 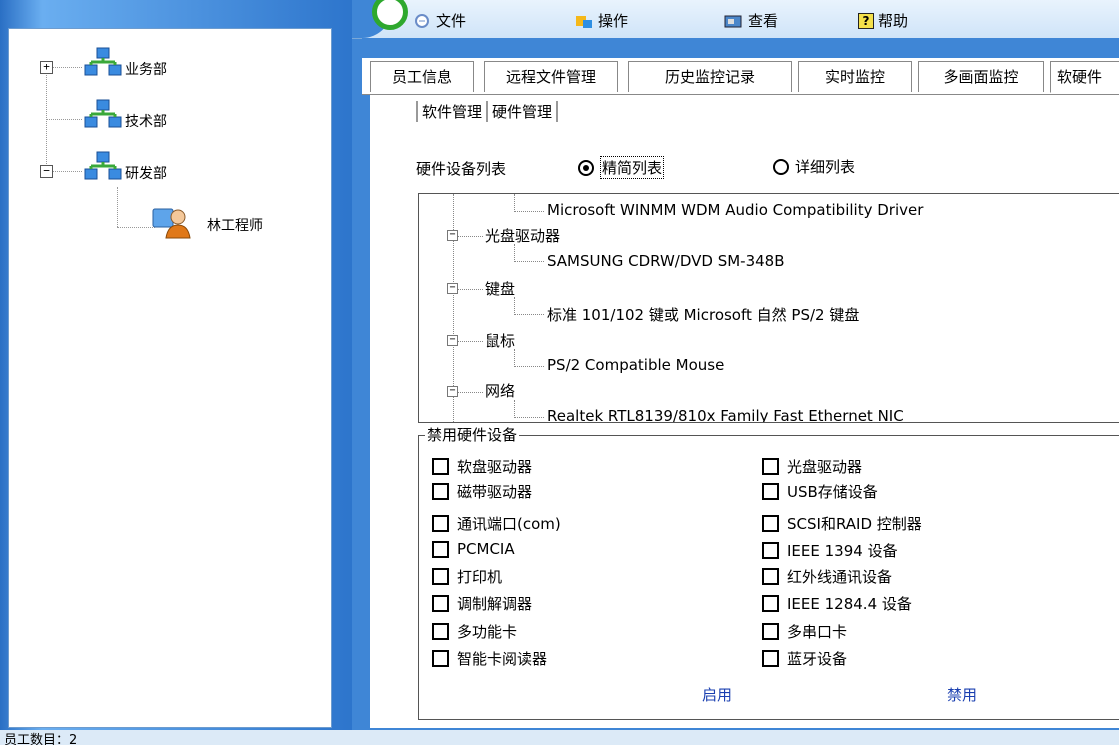 I want to click on checkbox-multi-serial: 多串口卡, so click(x=804, y=631).